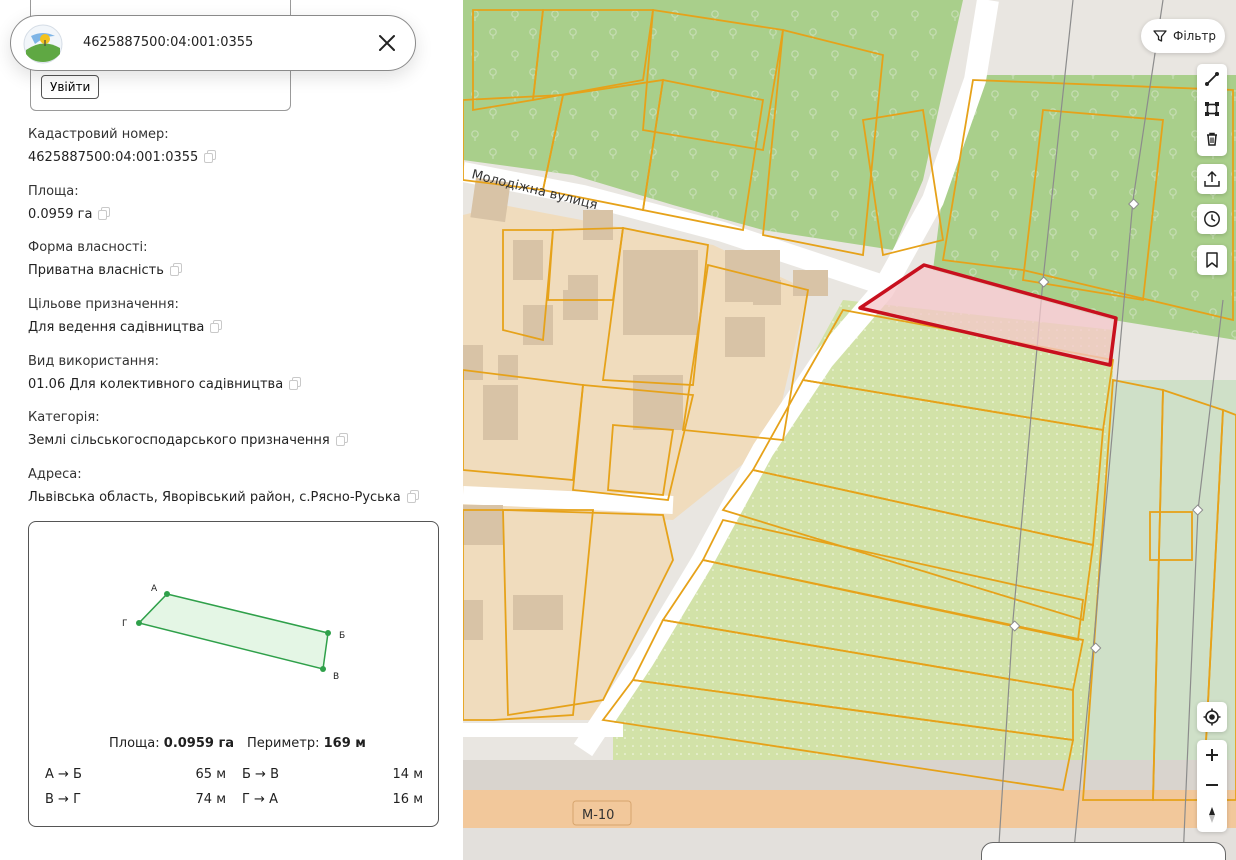 The image size is (1236, 860). Describe the element at coordinates (55, 474) in the screenshot. I see `address-label: Адреса:` at that location.